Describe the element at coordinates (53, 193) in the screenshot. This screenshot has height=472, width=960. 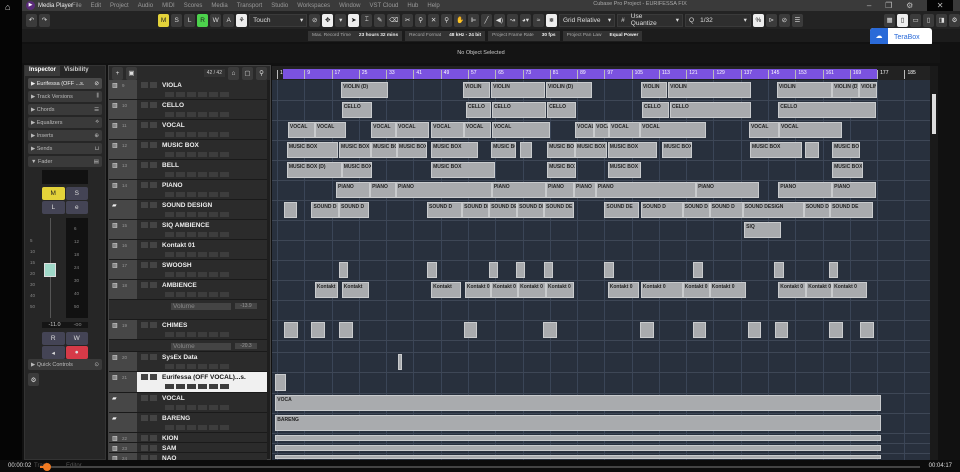
I see `mute-button: M` at that location.